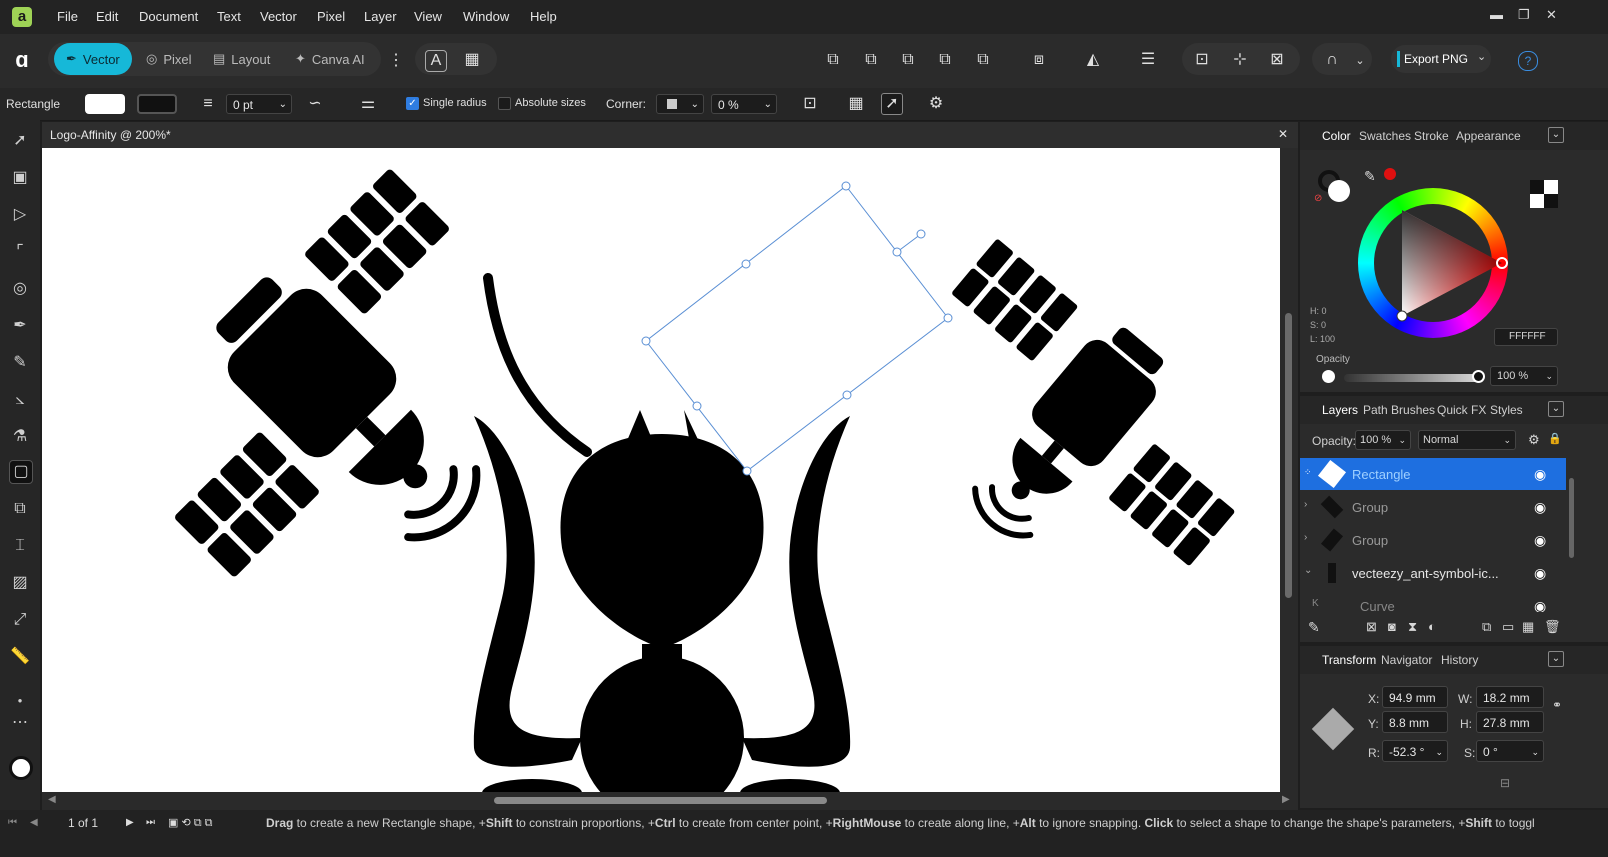  Describe the element at coordinates (908, 60) in the screenshot. I see `boolean-intersect-icon: ⧉` at that location.